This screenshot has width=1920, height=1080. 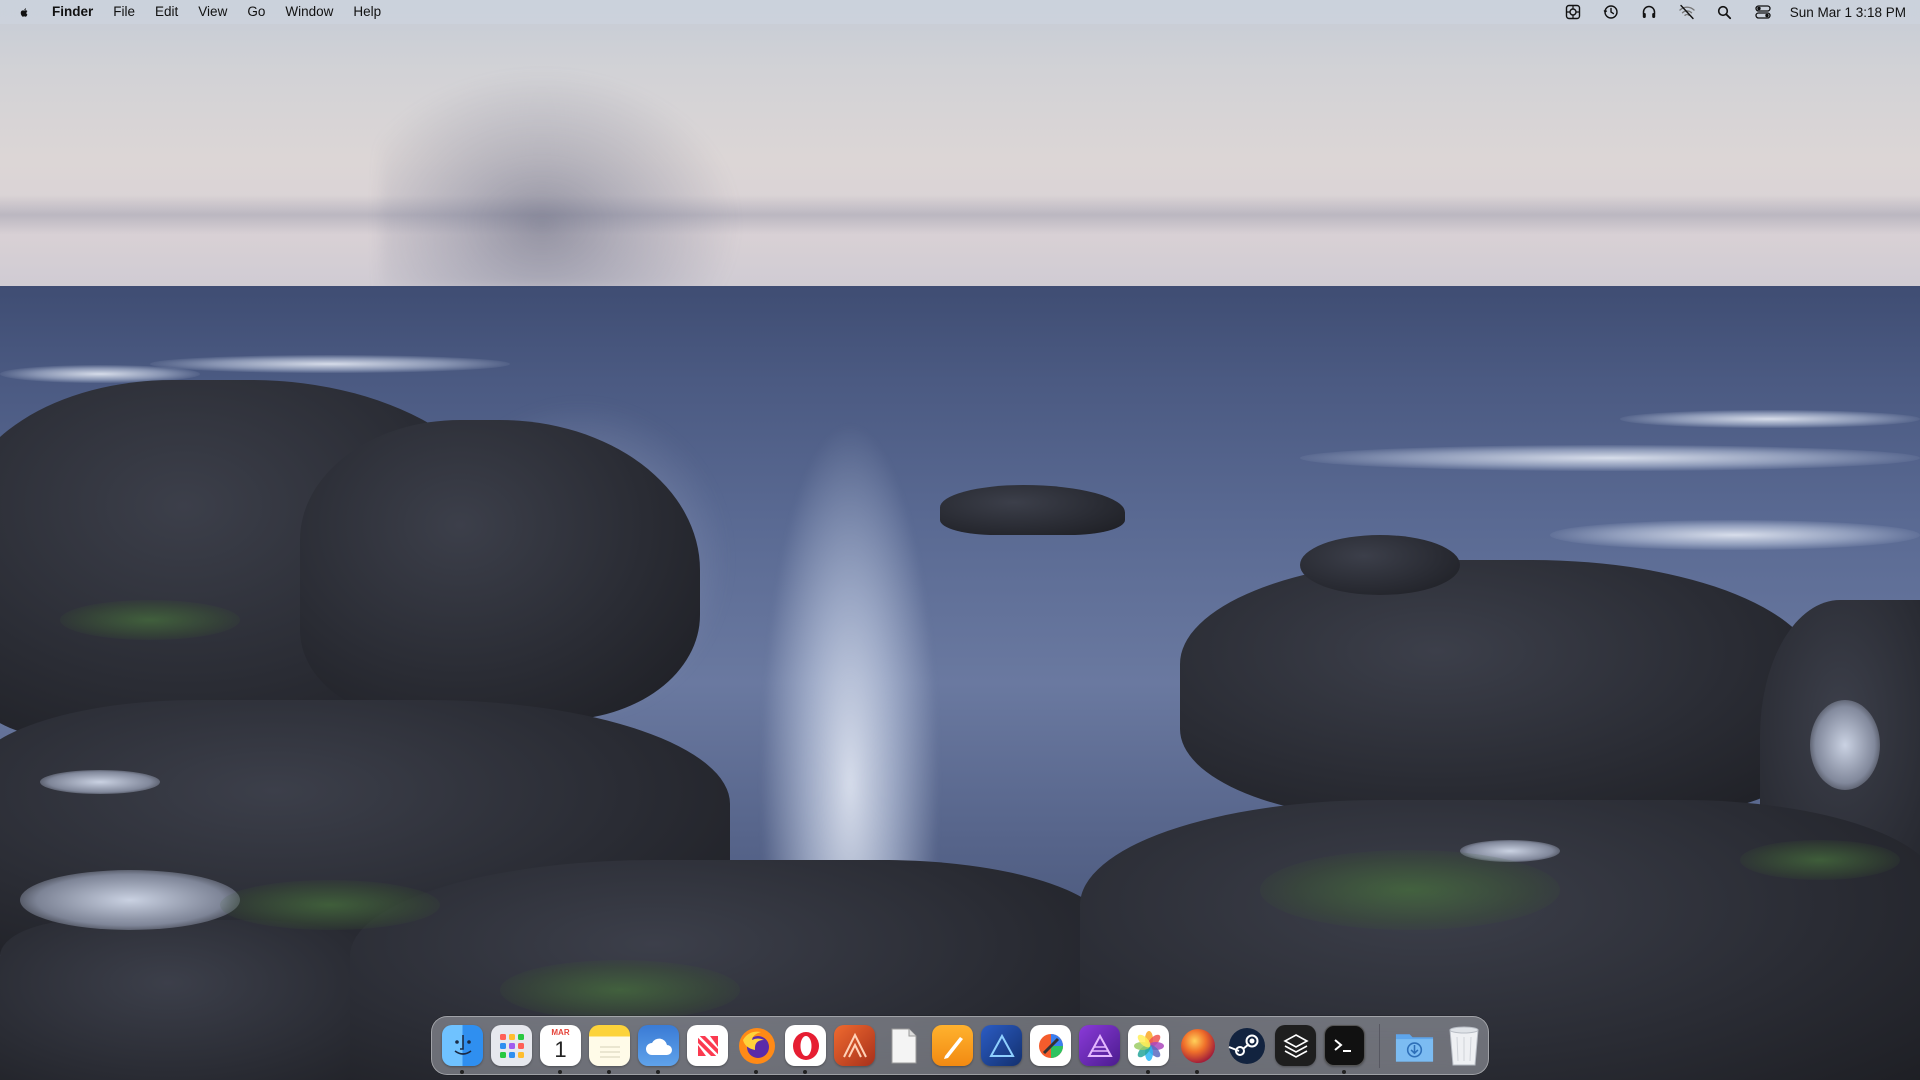 I want to click on menu-bar-status: Sun Mar 1 3:18 PM, so click(x=1728, y=12).